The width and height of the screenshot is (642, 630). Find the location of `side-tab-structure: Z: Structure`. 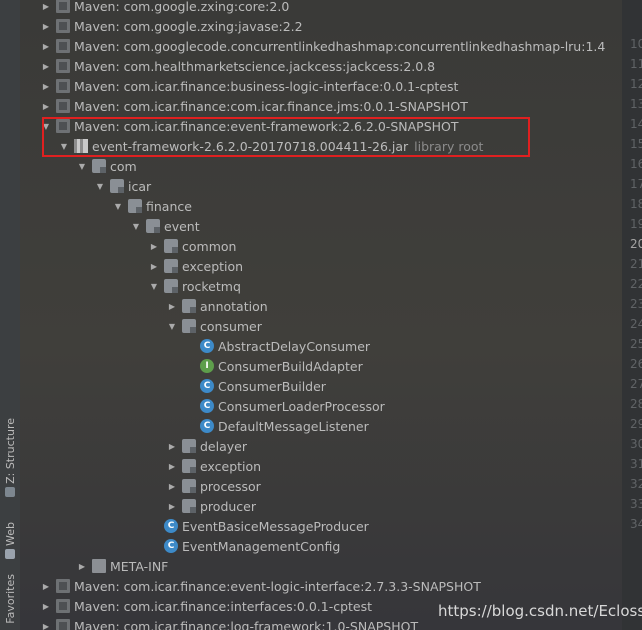

side-tab-structure: Z: Structure is located at coordinates (10, 457).